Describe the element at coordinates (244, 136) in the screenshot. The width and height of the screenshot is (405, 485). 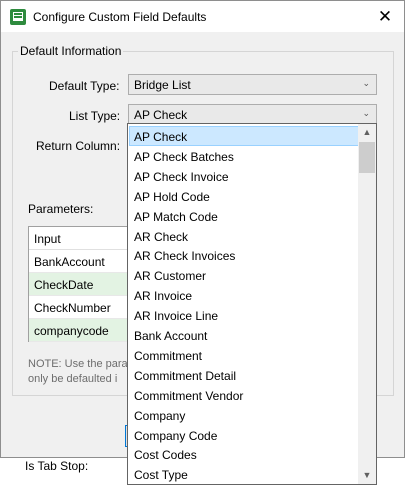
I see `dropdown-item: AP Check` at that location.